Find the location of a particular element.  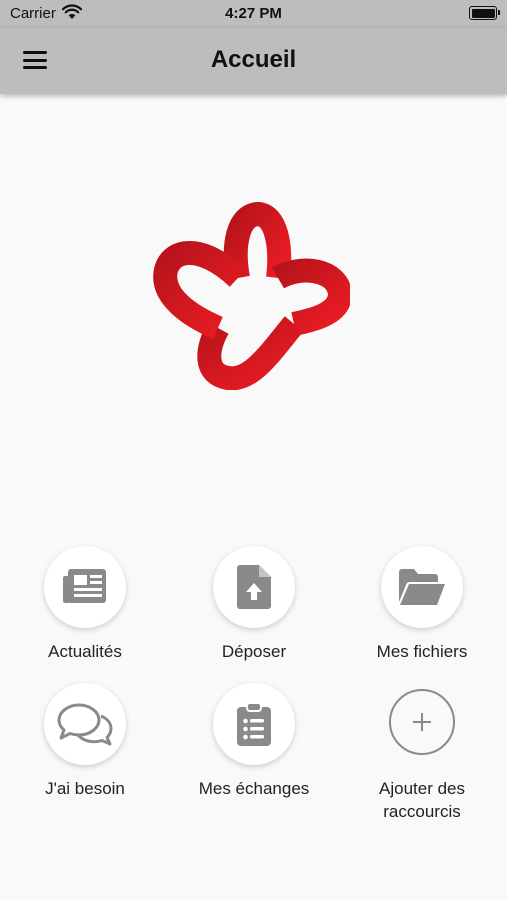

brand-logo is located at coordinates (251, 295).